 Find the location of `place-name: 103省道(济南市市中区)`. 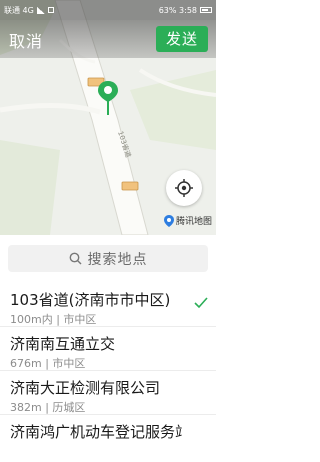

place-name: 103省道(济南市市中区) is located at coordinates (90, 300).